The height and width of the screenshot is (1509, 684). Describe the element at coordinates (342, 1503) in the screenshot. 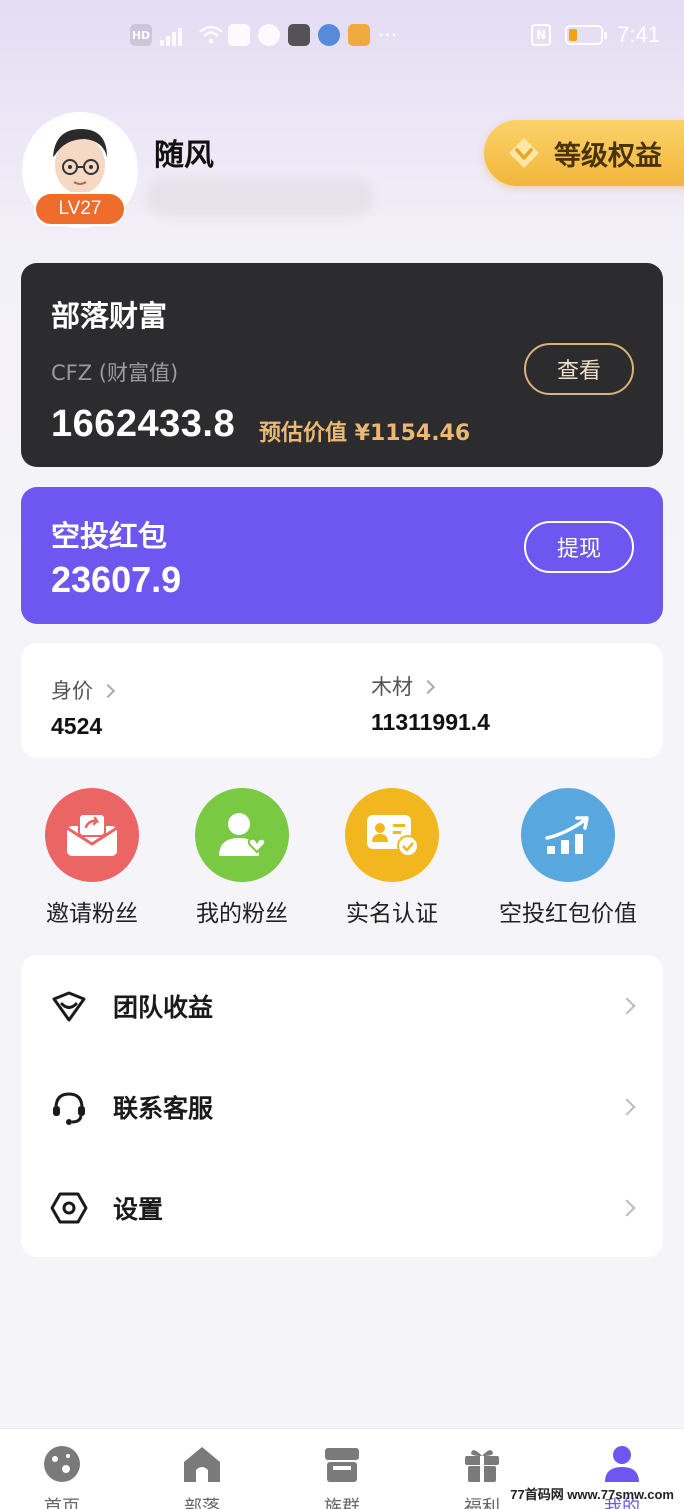

I see `nav-label: 族群` at that location.